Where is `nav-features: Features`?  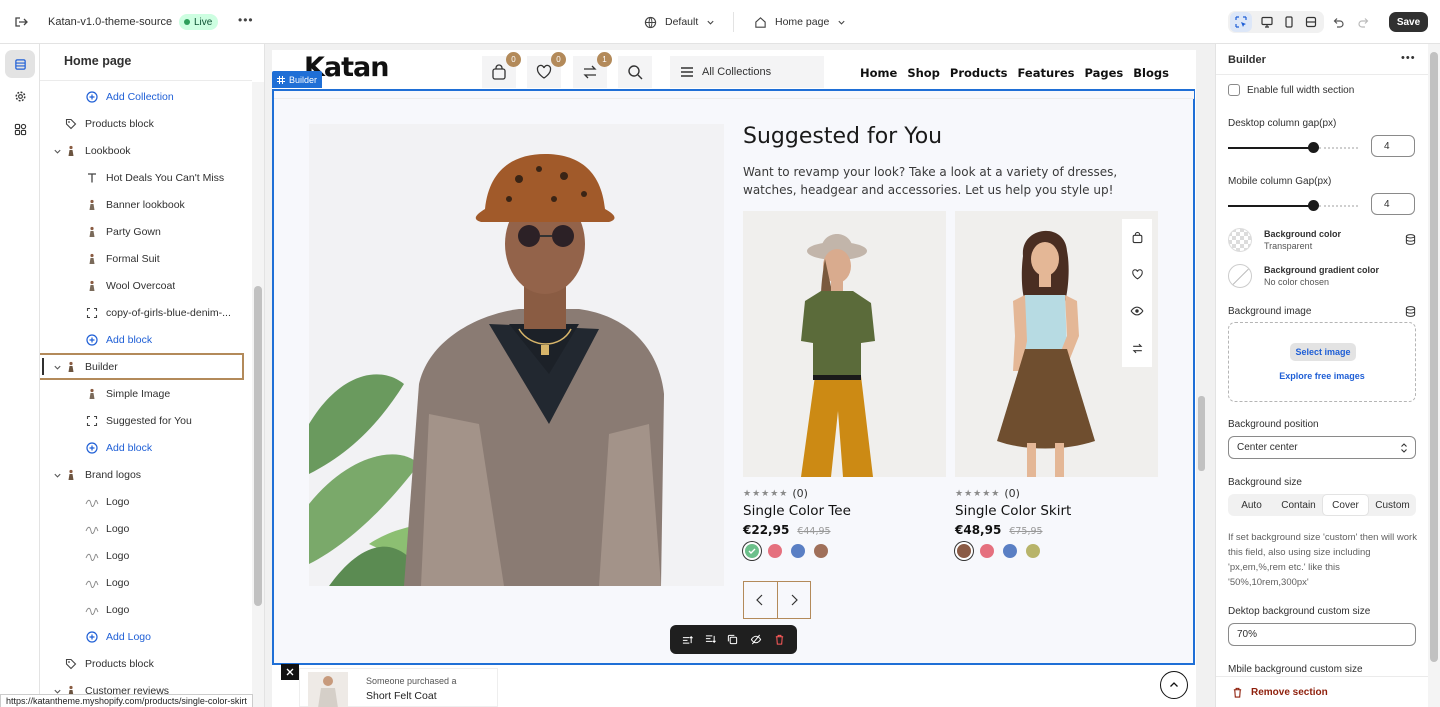 nav-features: Features is located at coordinates (1046, 73).